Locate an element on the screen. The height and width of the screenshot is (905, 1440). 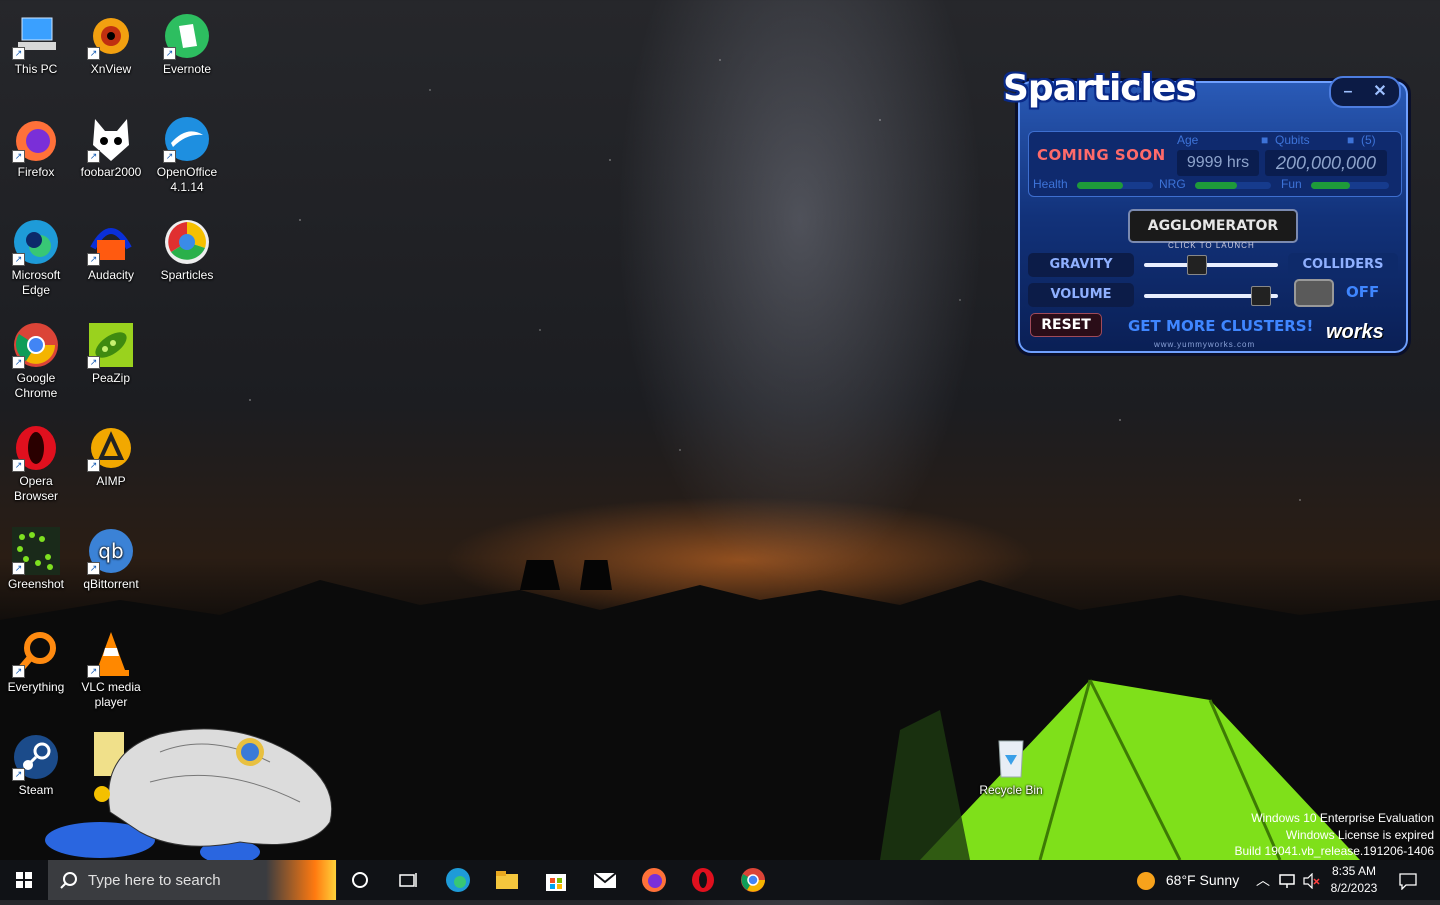
icon-label: foobar2000 is located at coordinates (111, 172).